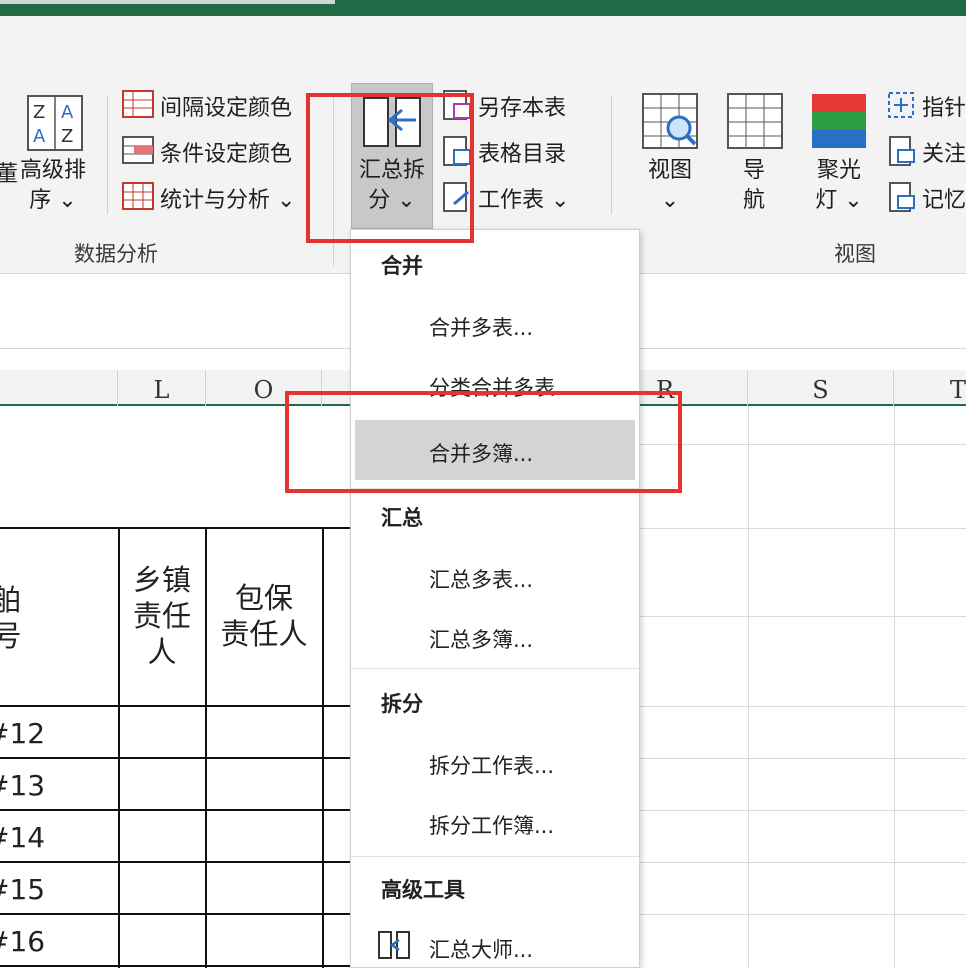 The width and height of the screenshot is (966, 968). Describe the element at coordinates (753, 170) in the screenshot. I see `navigation-label: 导` at that location.